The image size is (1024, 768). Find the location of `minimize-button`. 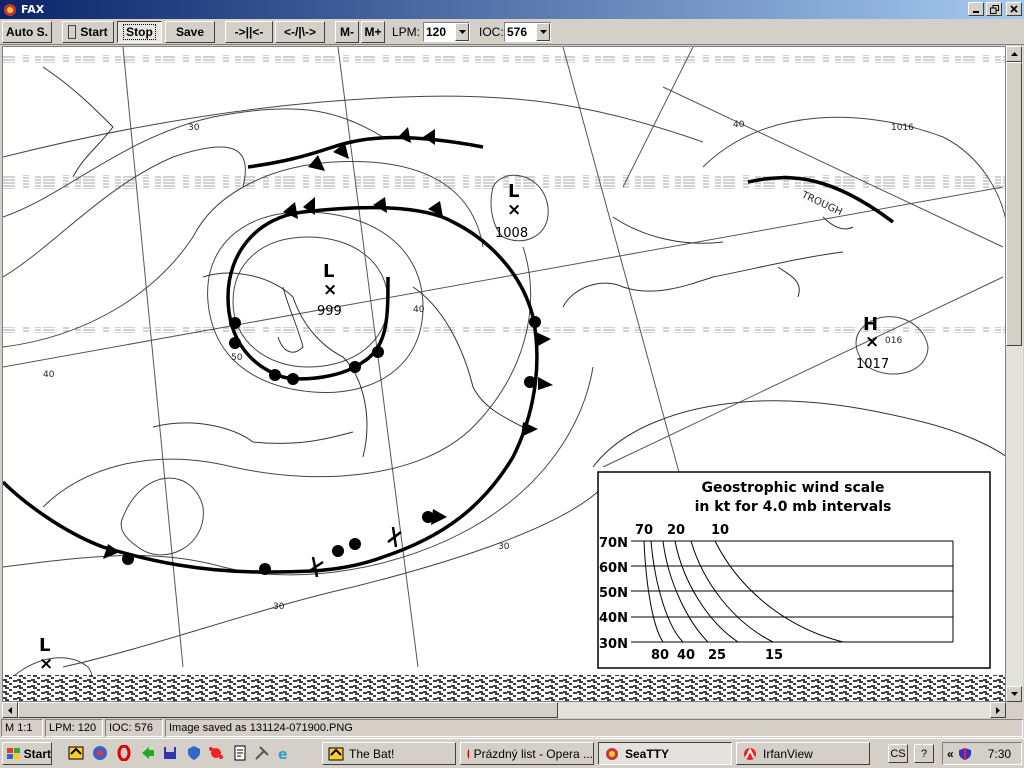

minimize-button is located at coordinates (976, 9).